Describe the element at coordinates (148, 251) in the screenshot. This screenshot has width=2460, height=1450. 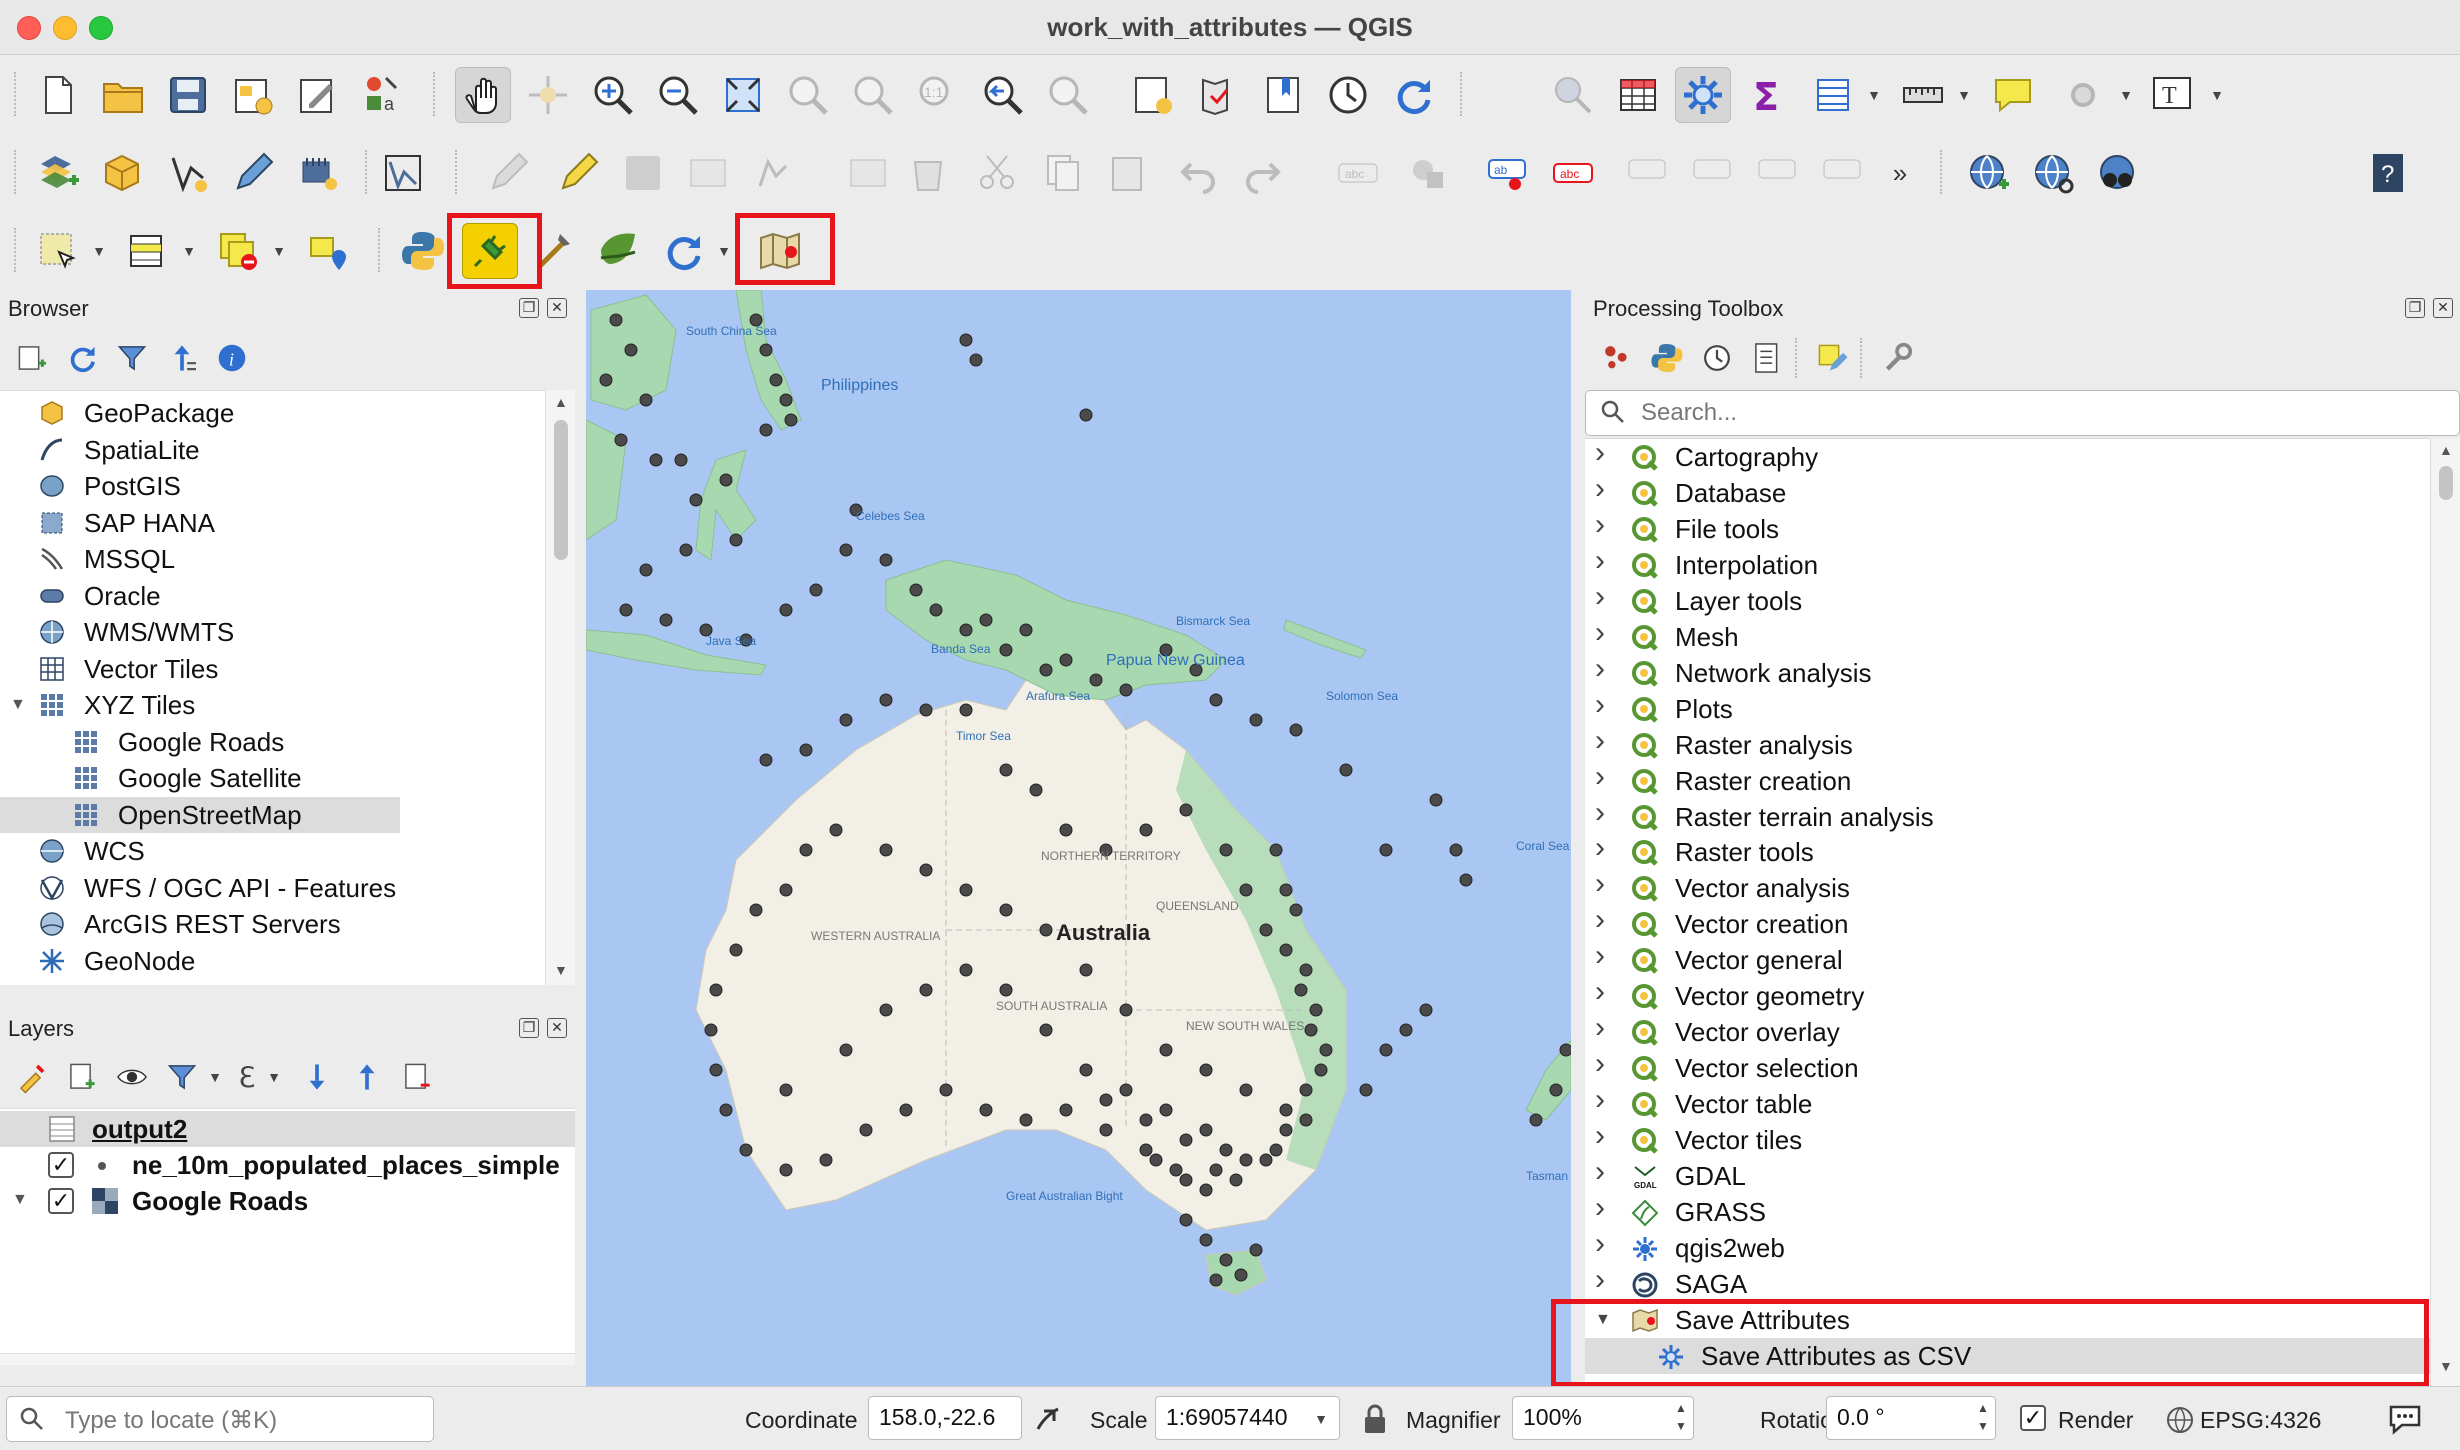
I see `attribute-selection-icon` at that location.